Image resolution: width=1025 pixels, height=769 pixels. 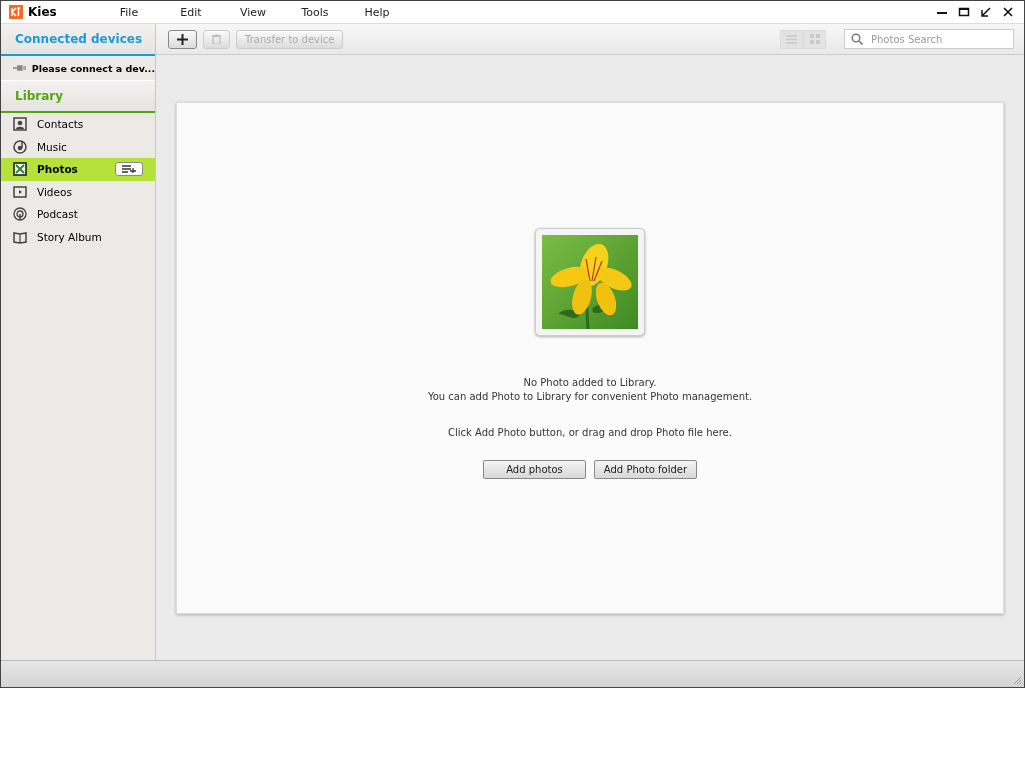 What do you see at coordinates (78, 40) in the screenshot?
I see `section-header: Connected devices` at bounding box center [78, 40].